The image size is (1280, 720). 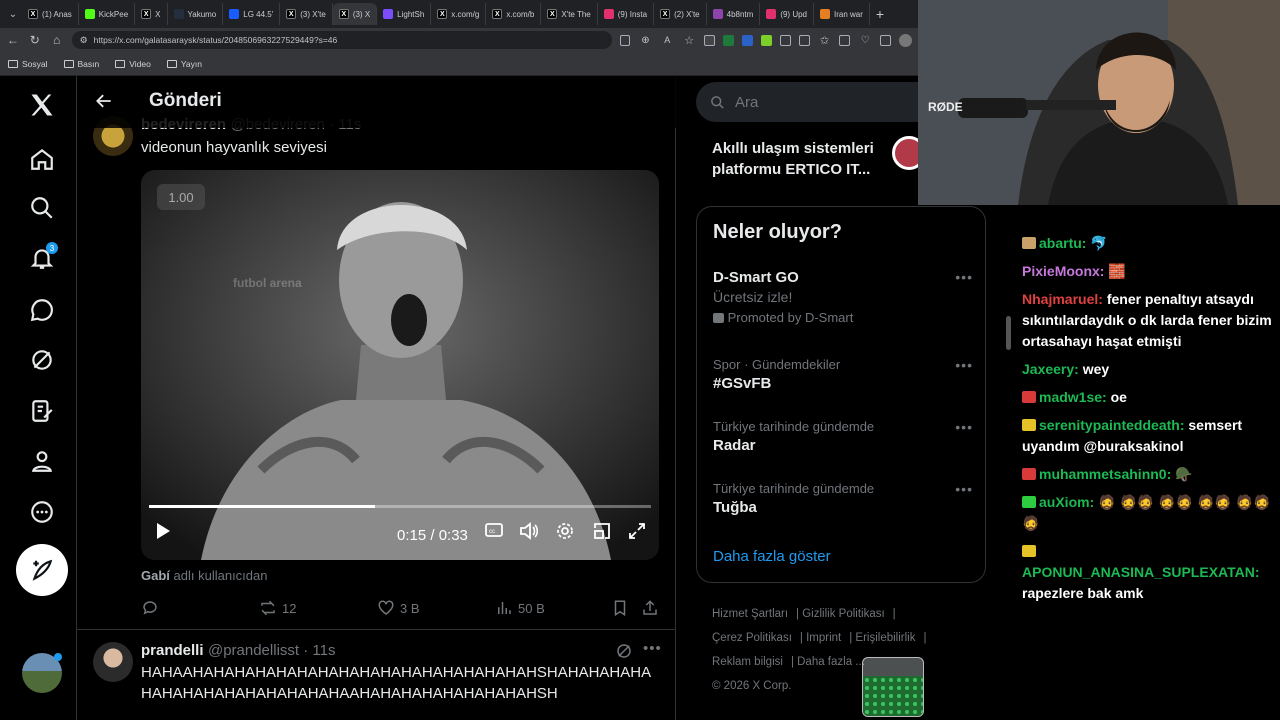 I want to click on retweet-button: 12, so click(x=277, y=608).